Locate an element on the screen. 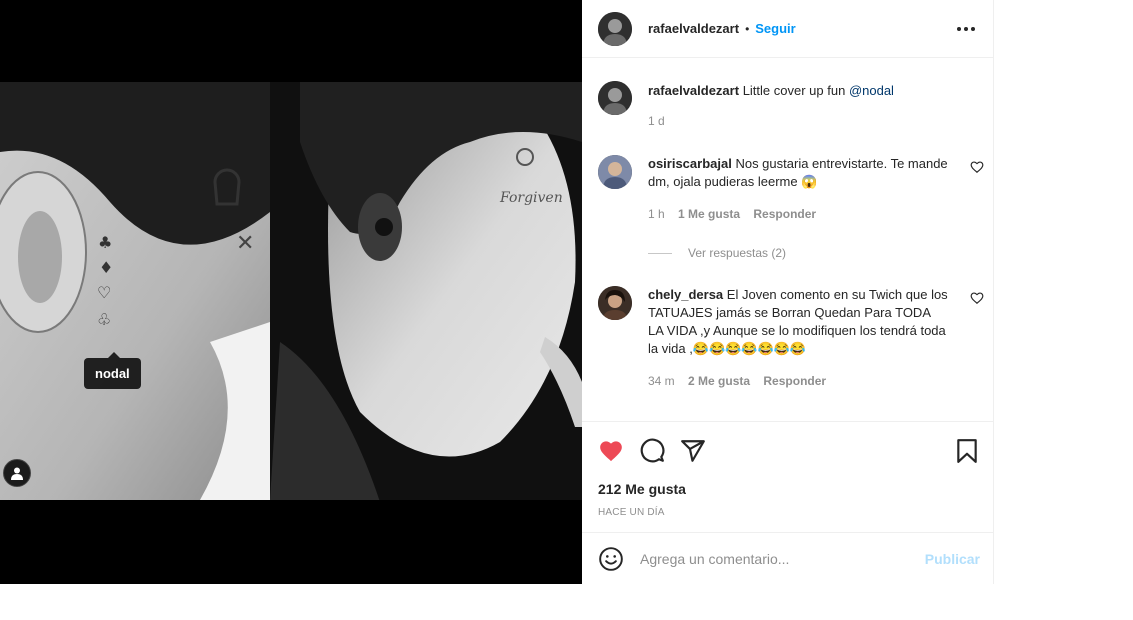 This screenshot has height=620, width=1133. author-username: rafaelvaldezart is located at coordinates (693, 28).